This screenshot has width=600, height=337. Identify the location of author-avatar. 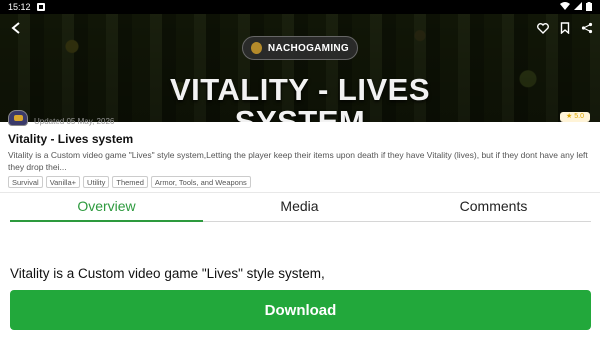
(18, 118).